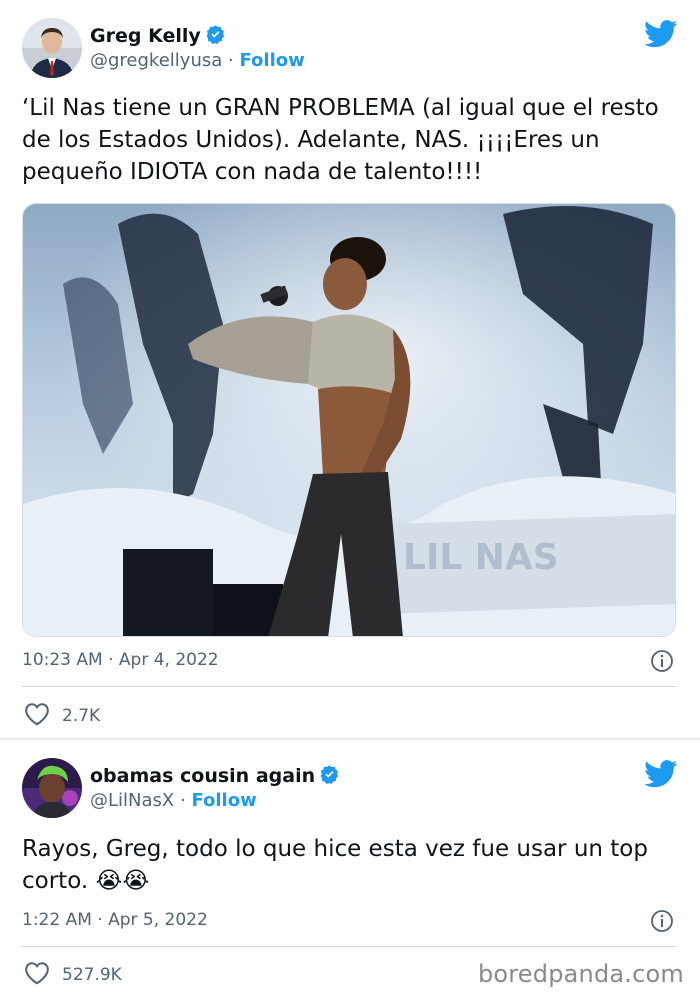 This screenshot has height=1000, width=700. I want to click on timestamp: 1:22 AM · Apr 5, 2022, so click(115, 920).